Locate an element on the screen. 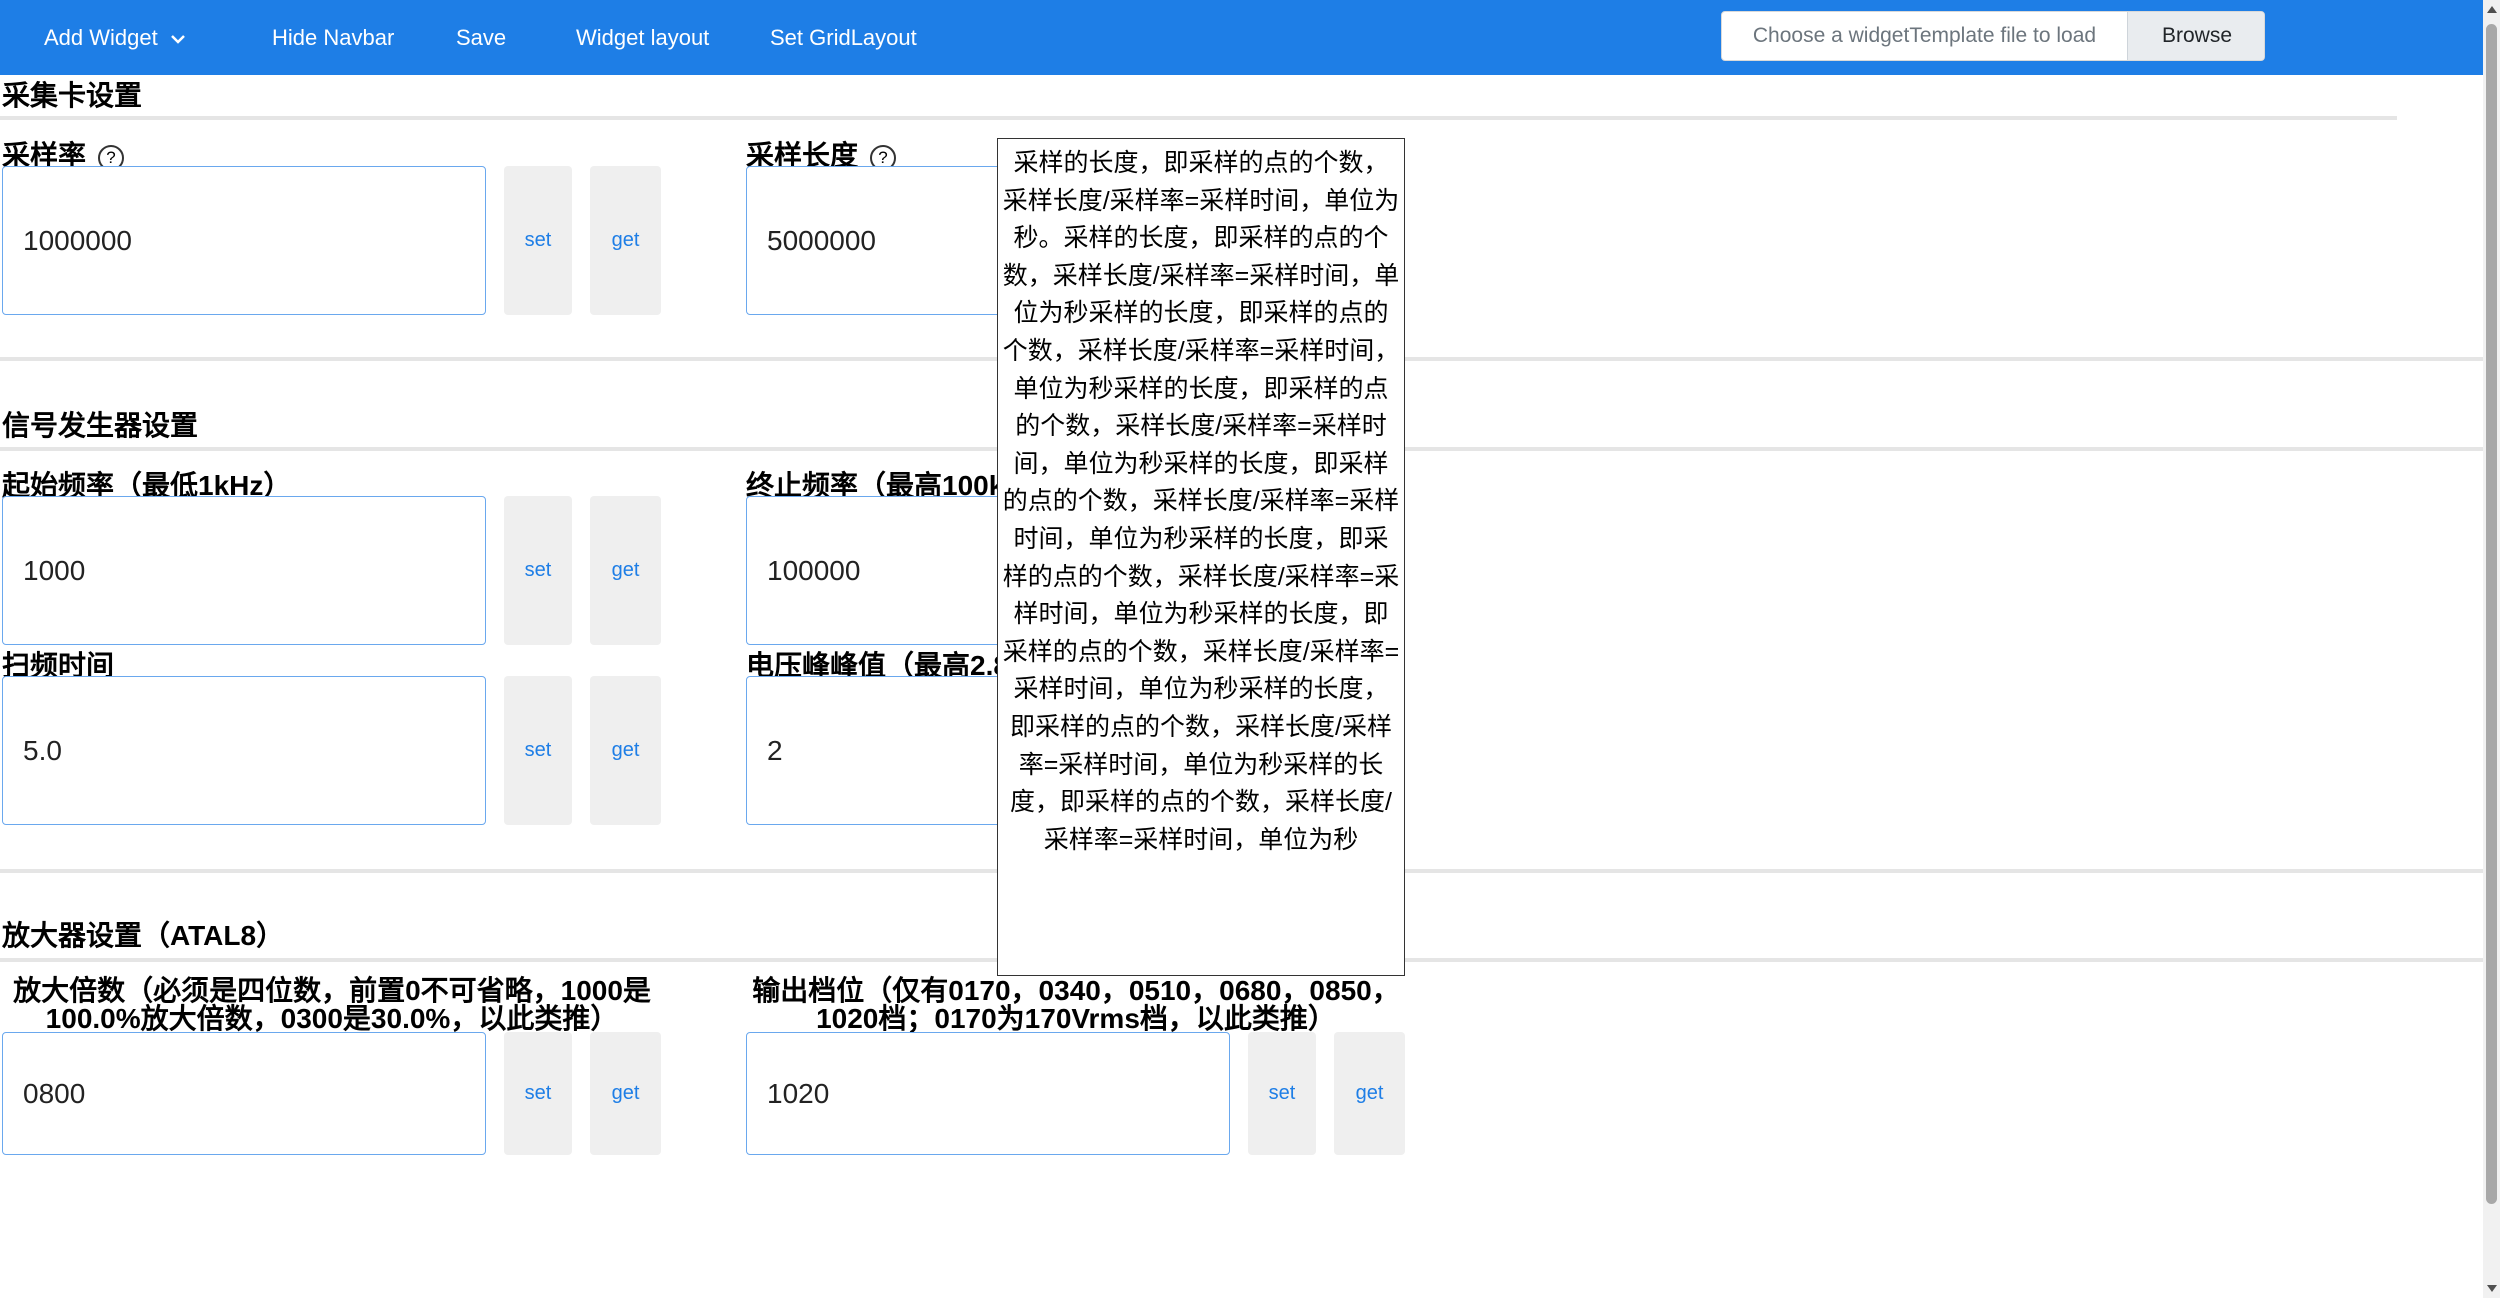  sample-rate-get-button: get is located at coordinates (625, 240).